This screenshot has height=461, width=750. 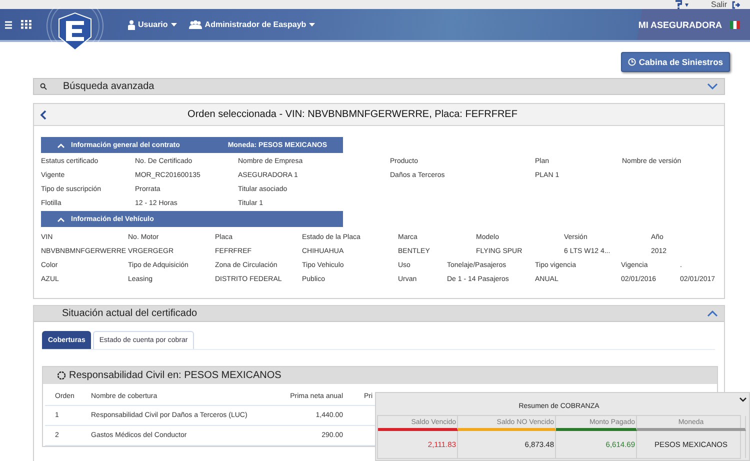 I want to click on user-menu: Administrador de Easpayb, so click(x=252, y=25).